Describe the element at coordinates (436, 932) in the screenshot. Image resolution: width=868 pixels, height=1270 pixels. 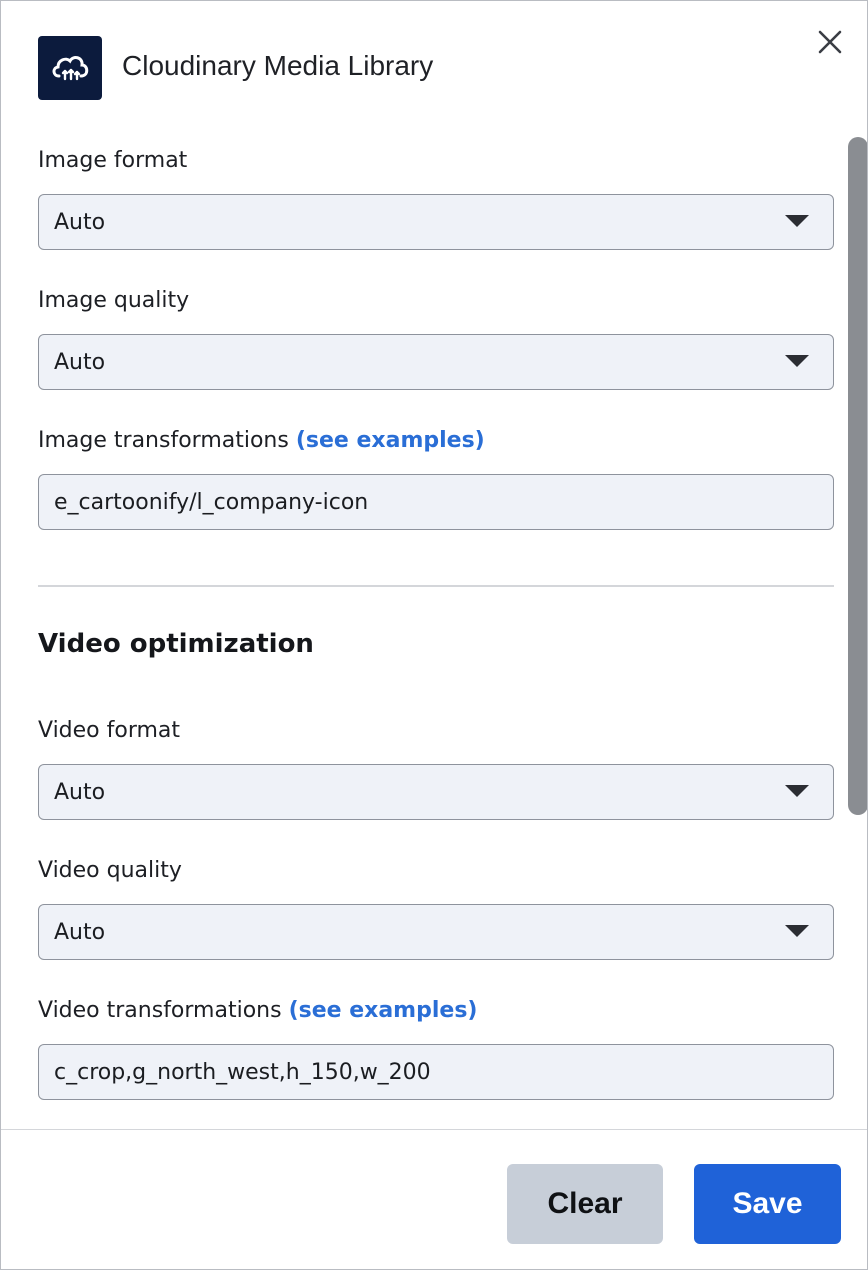
I see `video-quality-select: Auto` at that location.